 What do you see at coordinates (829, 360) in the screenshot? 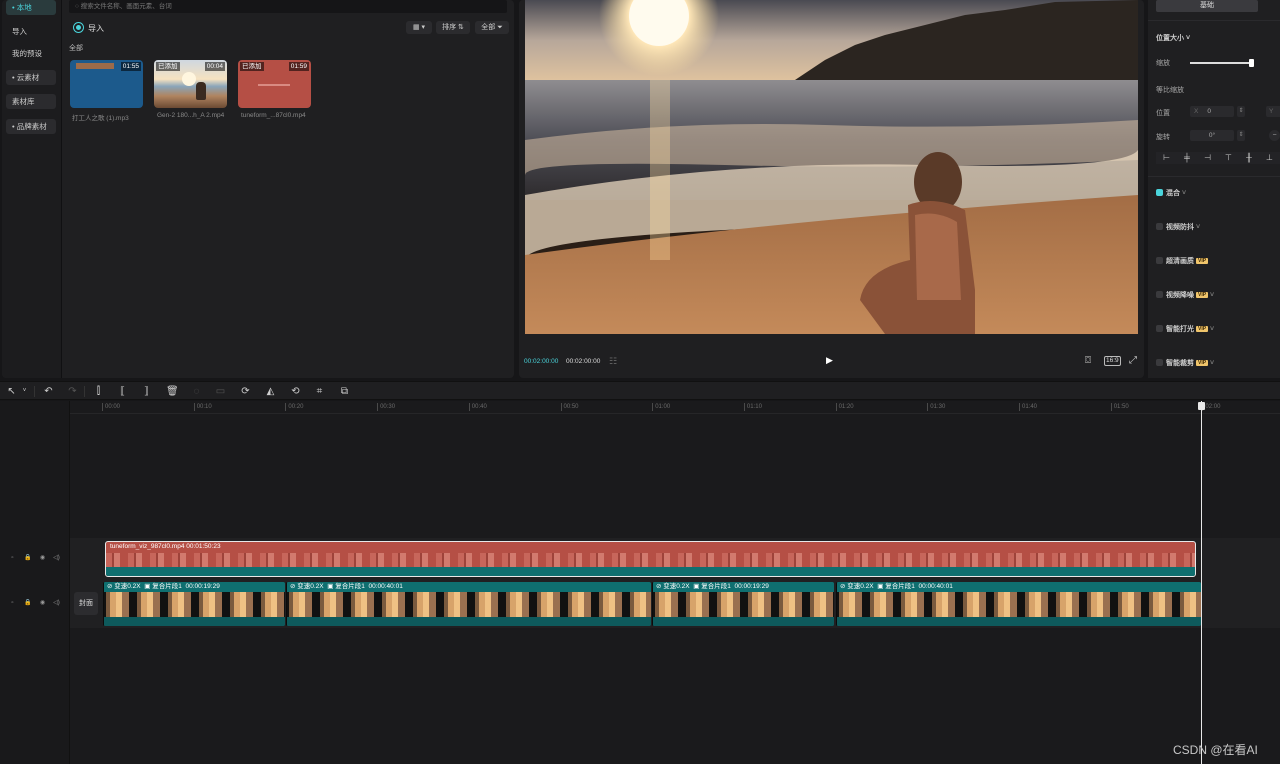
I see `play-icon: ▶` at bounding box center [829, 360].